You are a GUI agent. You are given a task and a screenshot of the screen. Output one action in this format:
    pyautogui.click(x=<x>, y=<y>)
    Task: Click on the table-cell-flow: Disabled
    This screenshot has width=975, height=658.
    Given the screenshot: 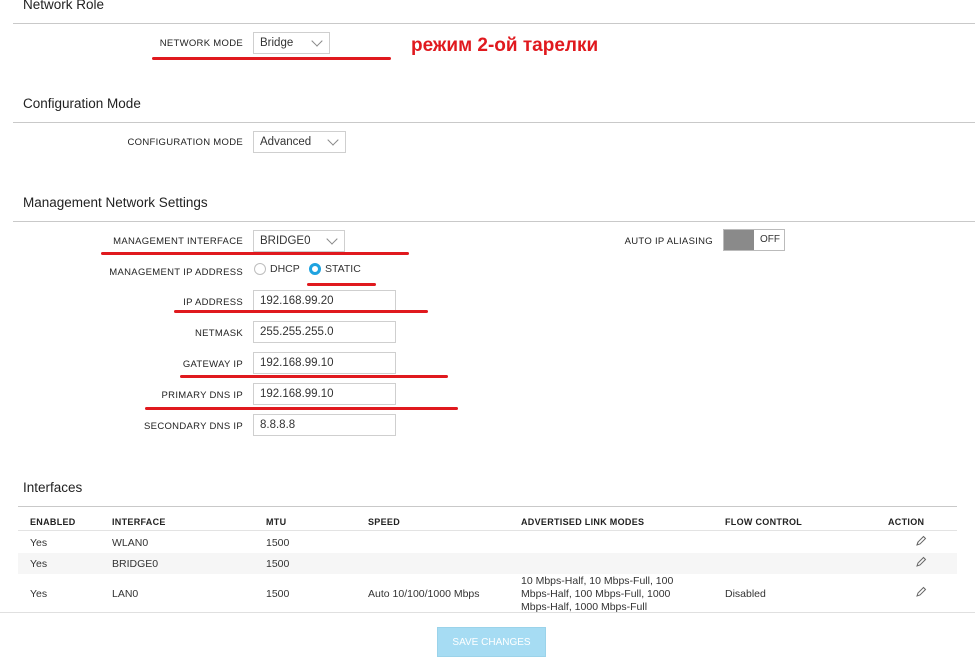 What is the action you would take?
    pyautogui.click(x=745, y=594)
    